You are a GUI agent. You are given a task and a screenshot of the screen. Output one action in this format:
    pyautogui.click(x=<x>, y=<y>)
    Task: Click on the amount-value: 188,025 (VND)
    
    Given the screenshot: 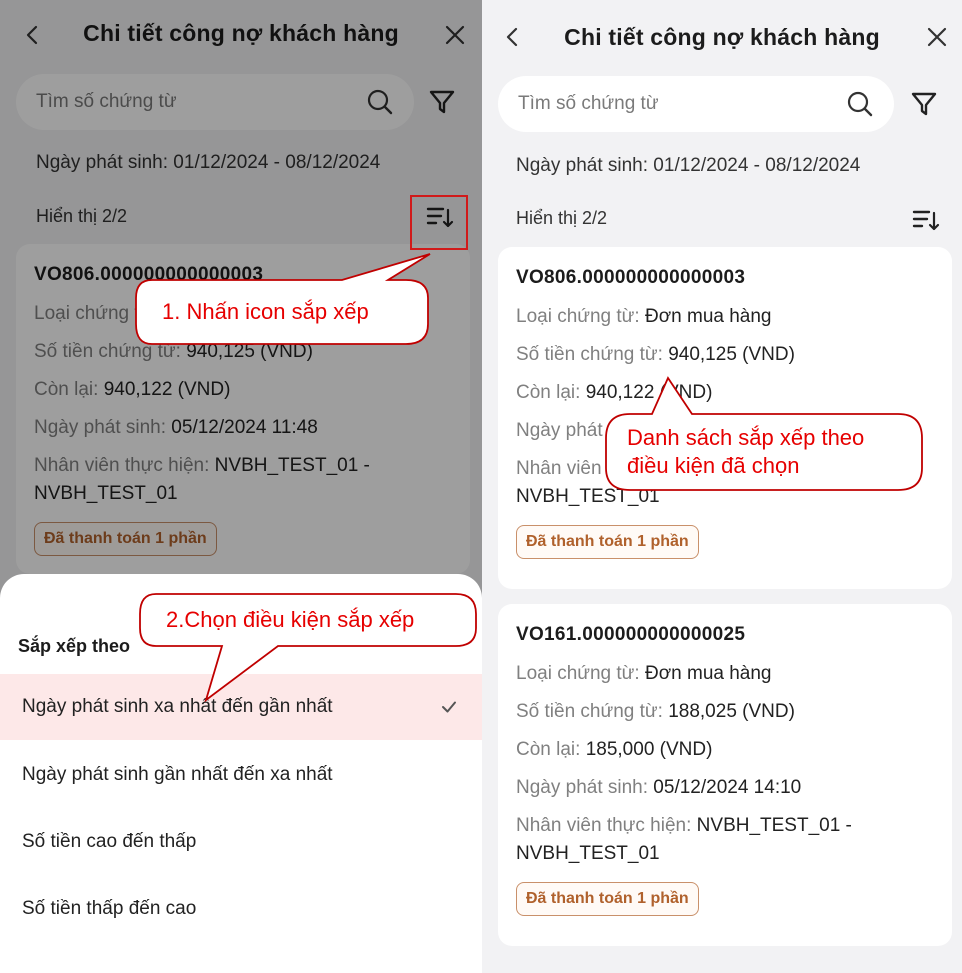 What is the action you would take?
    pyautogui.click(x=728, y=711)
    